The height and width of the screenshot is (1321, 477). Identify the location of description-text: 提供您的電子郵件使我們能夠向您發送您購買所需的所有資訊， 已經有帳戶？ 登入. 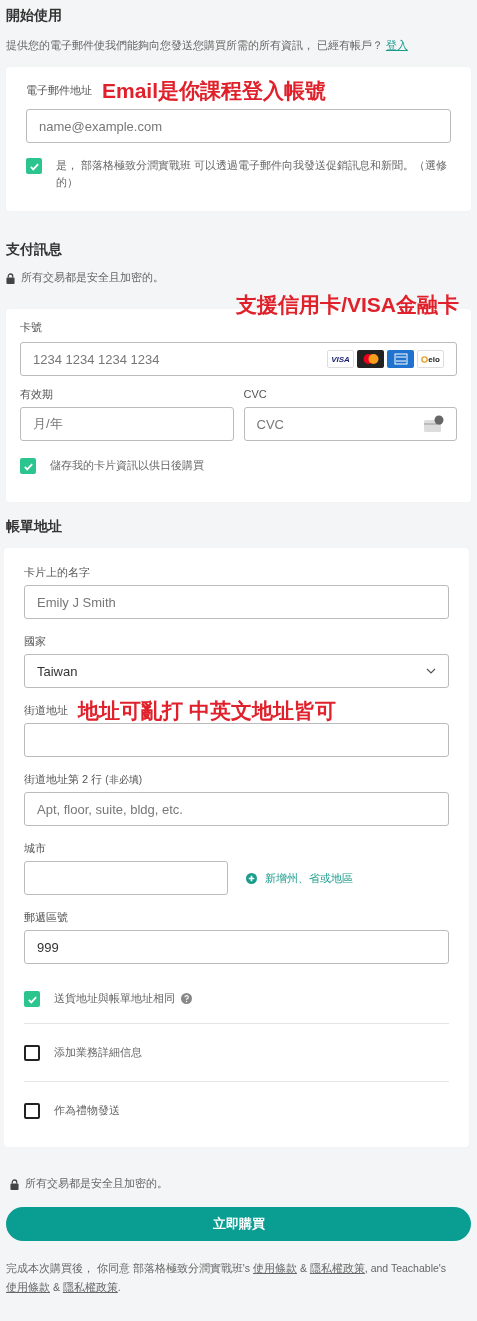
(207, 46).